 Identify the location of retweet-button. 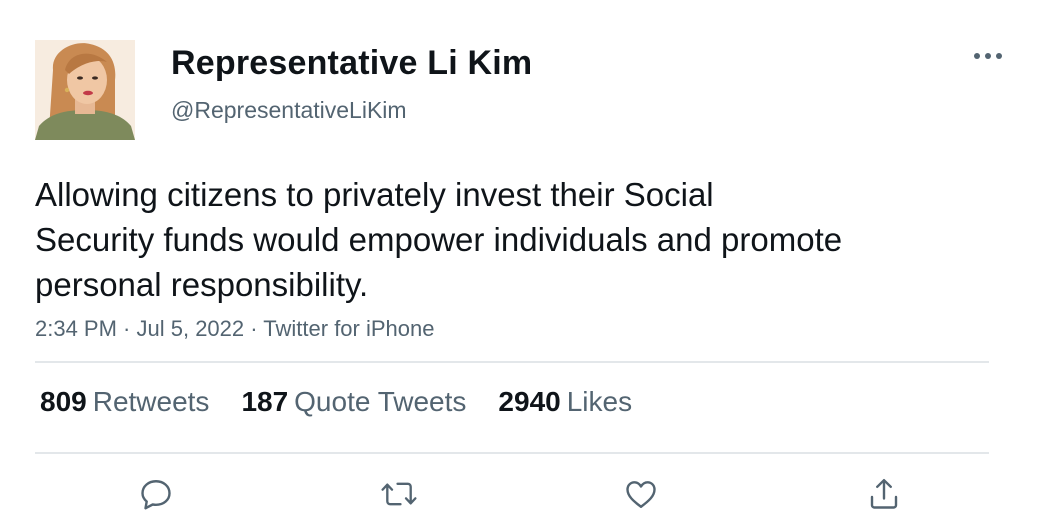
(399, 494).